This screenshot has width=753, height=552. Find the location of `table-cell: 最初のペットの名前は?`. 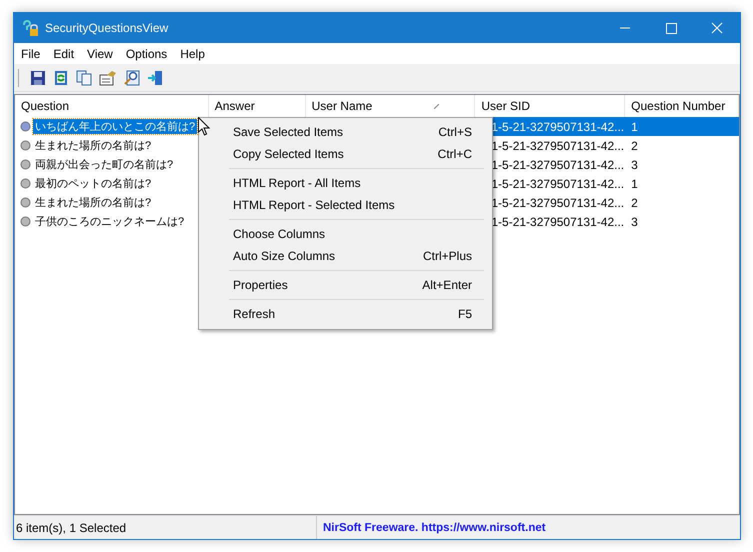

table-cell: 最初のペットの名前は? is located at coordinates (93, 183).